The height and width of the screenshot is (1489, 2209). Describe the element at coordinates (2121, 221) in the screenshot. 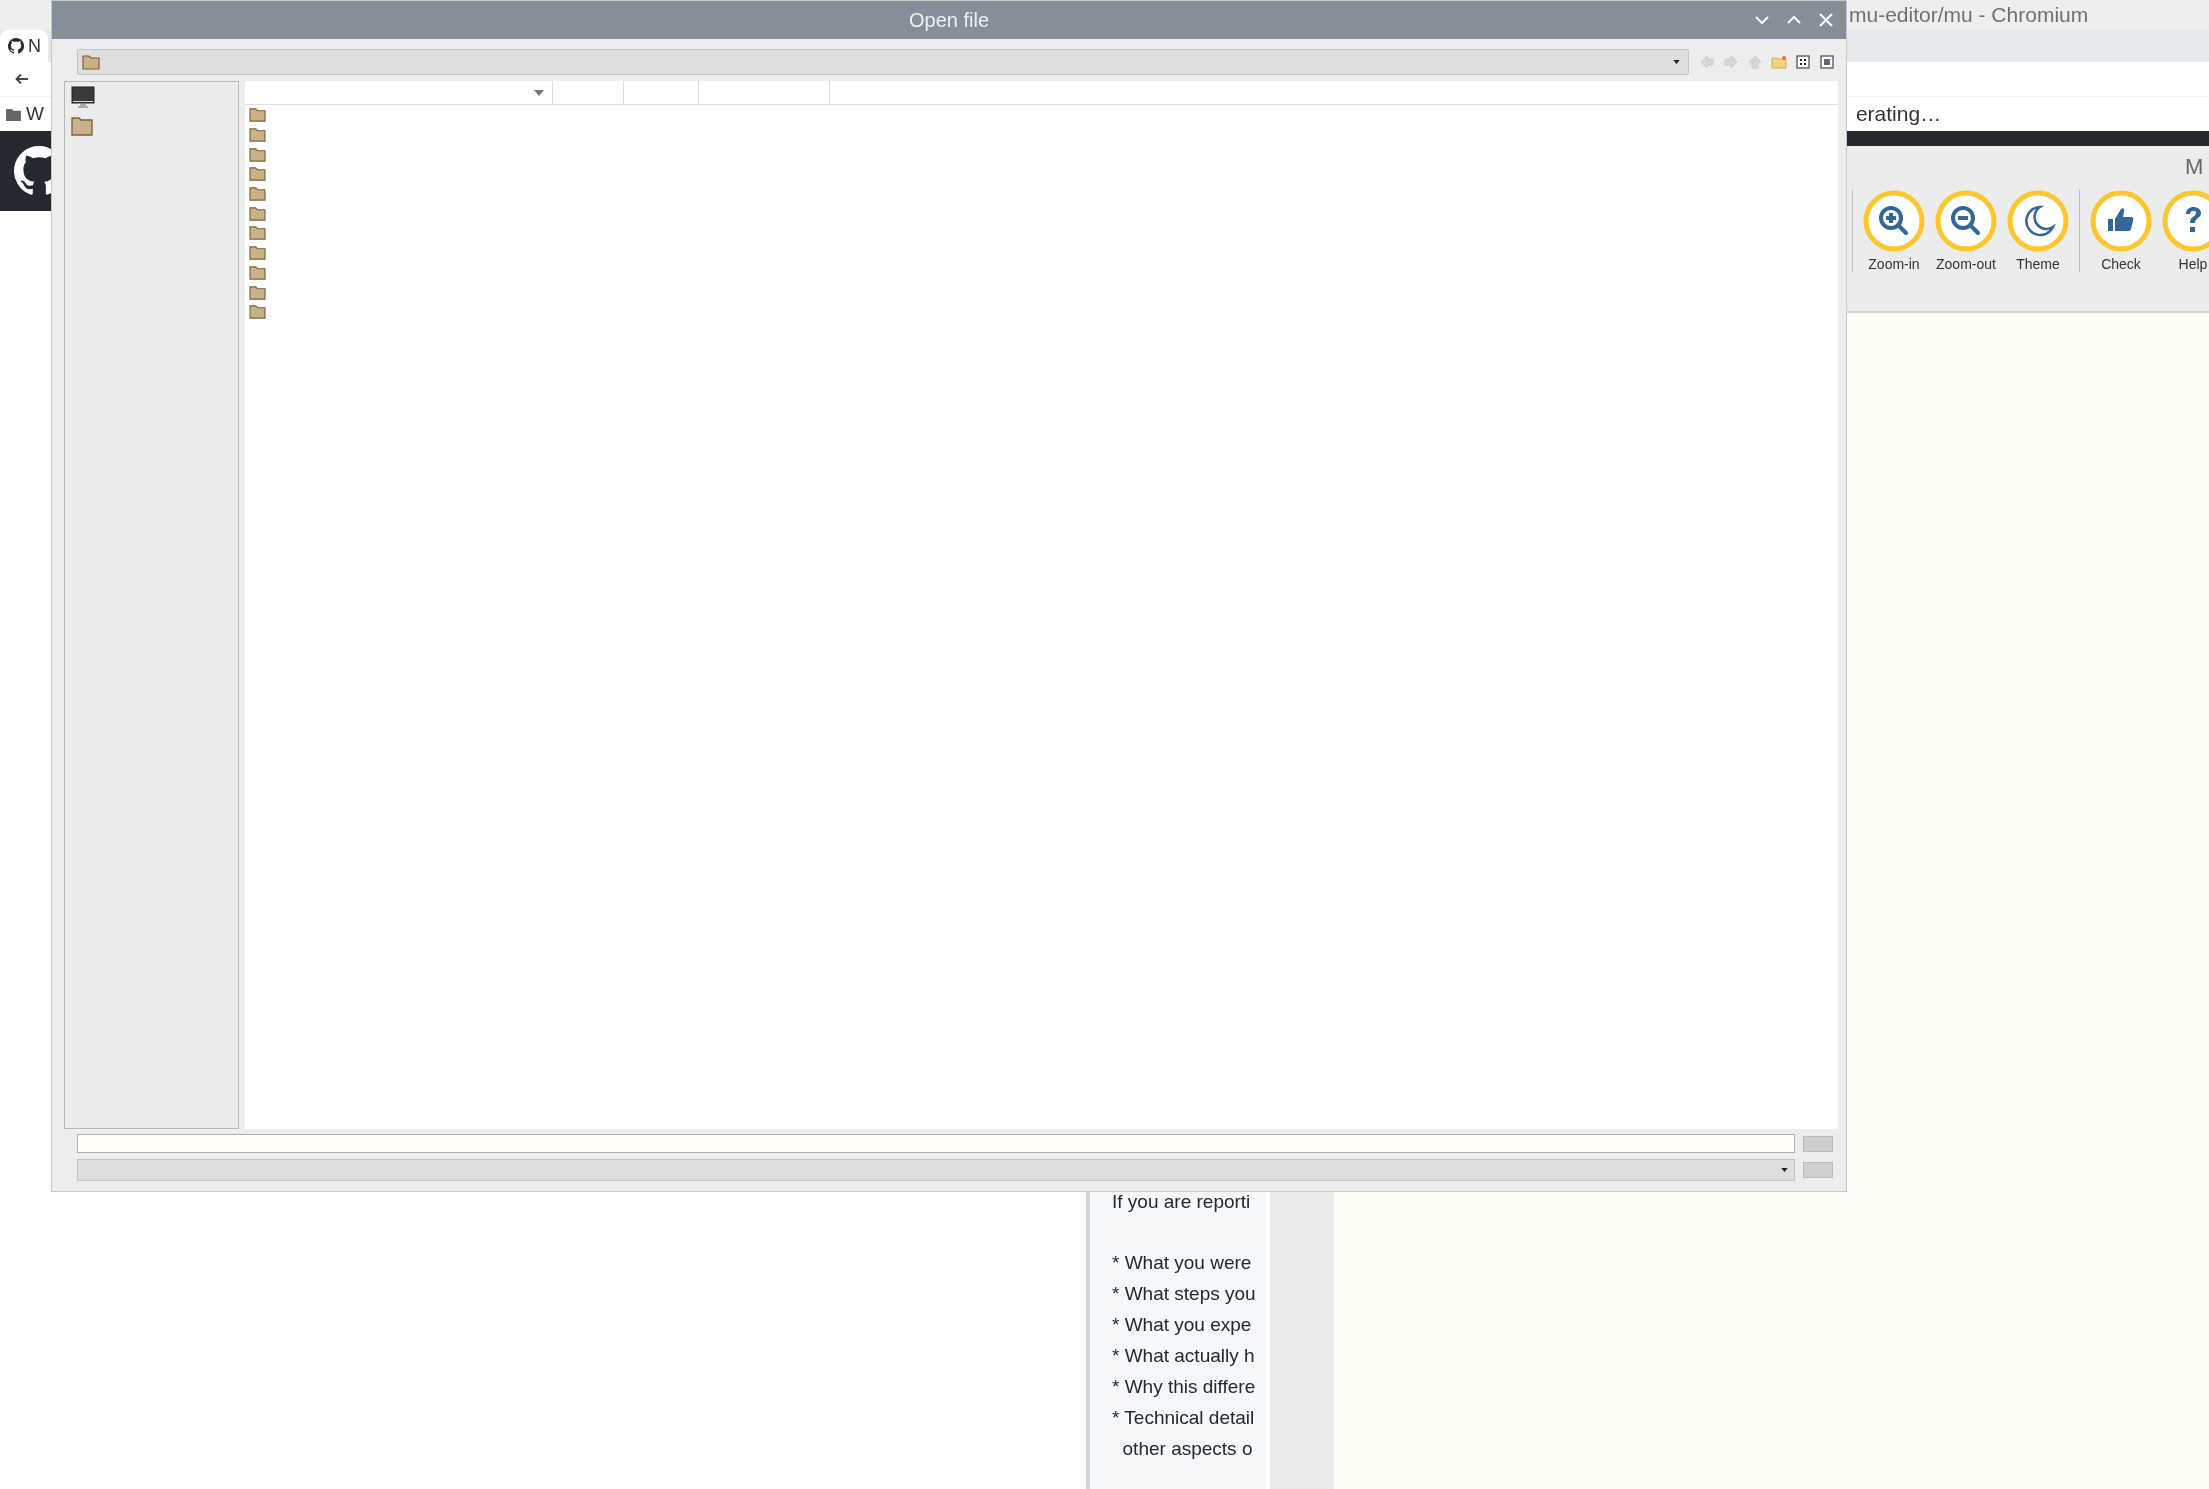

I see `check-icon` at that location.